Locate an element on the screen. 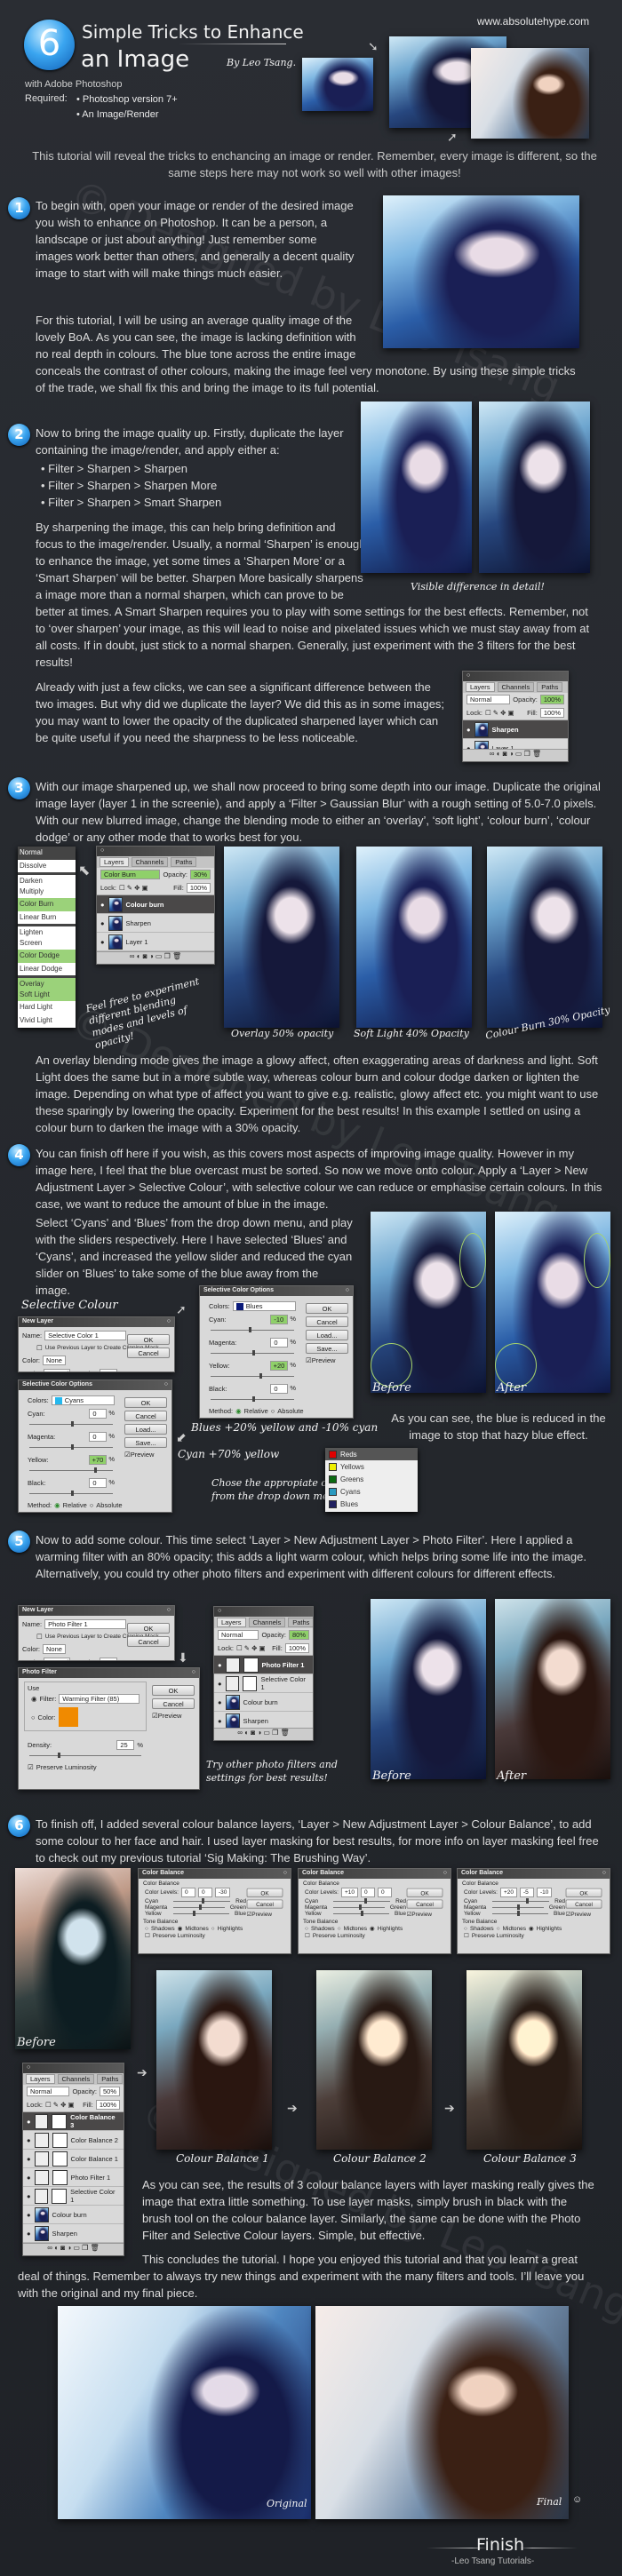 Image resolution: width=622 pixels, height=2576 pixels. name-input: Photo Filter 1 is located at coordinates (85, 1624).